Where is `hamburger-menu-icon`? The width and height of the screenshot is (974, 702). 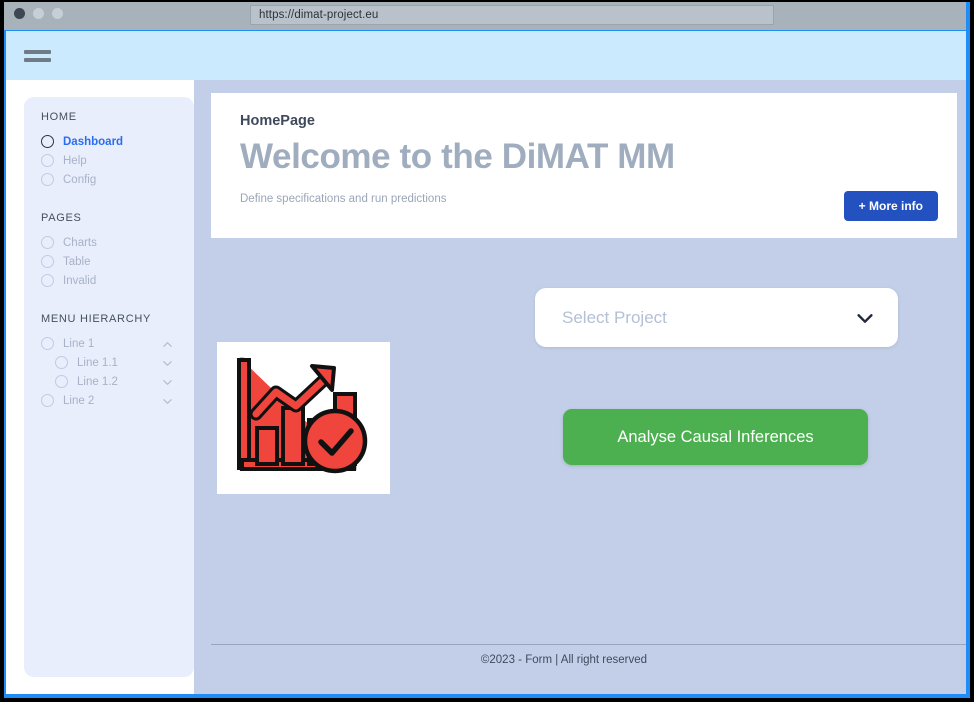 hamburger-menu-icon is located at coordinates (38, 56).